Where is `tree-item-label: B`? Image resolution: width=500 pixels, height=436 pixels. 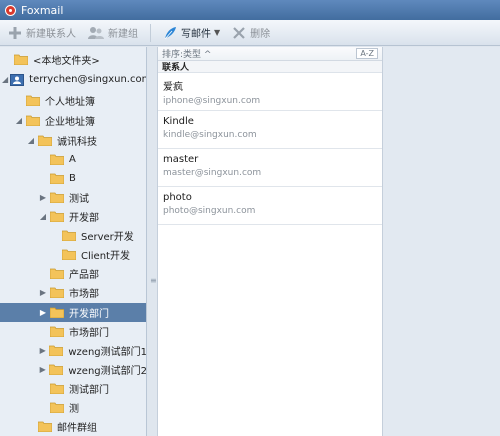
tree-item-label: B is located at coordinates (72, 178).